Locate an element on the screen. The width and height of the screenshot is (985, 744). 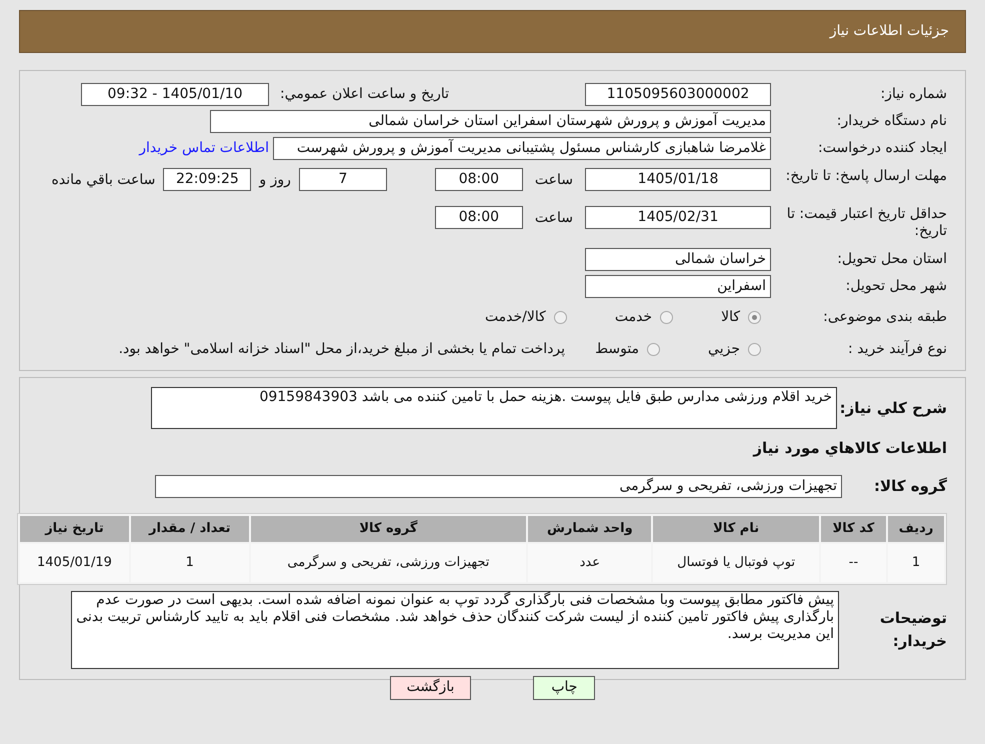
header-bar: جزئیات اطلاعات نیاز is located at coordinates (492, 31).